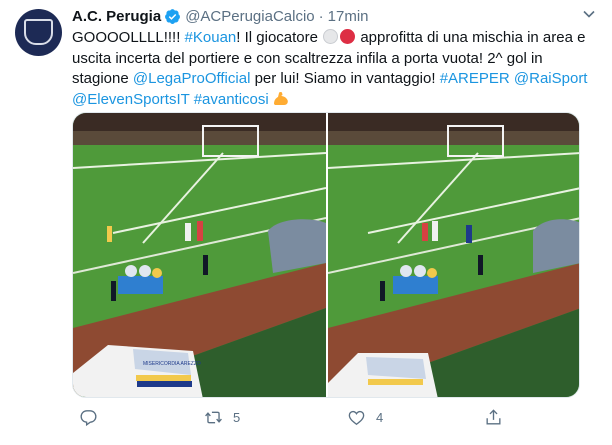 This screenshot has height=445, width=612. Describe the element at coordinates (211, 37) in the screenshot. I see `hashtag-kouan: #Kouan` at that location.